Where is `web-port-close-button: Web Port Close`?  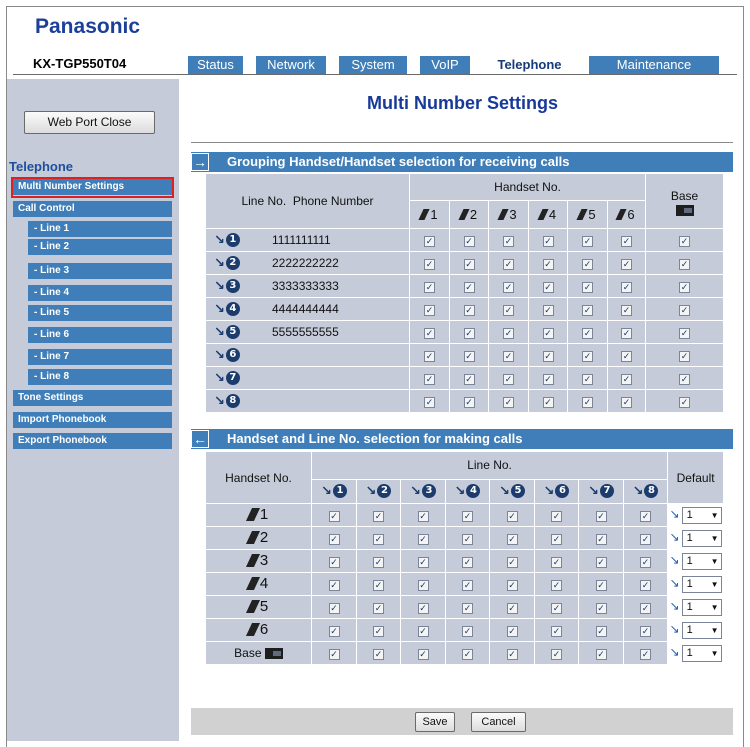 web-port-close-button: Web Port Close is located at coordinates (89, 122).